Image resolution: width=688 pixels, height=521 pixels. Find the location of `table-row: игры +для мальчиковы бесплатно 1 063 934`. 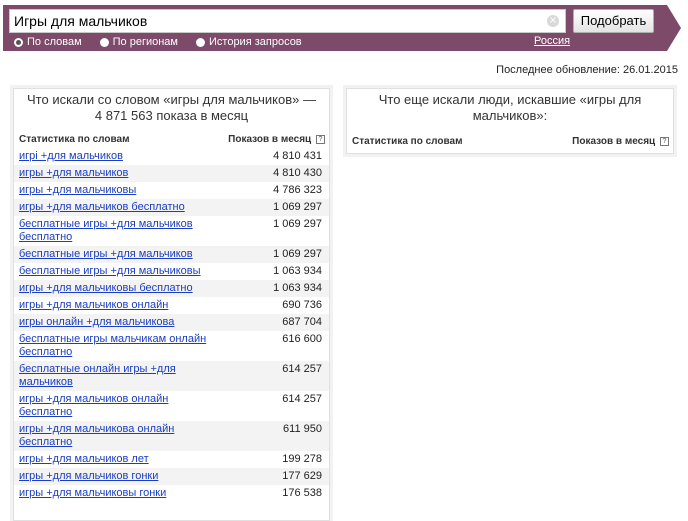

table-row: игры +для мальчиковы бесплатно 1 063 934 is located at coordinates (171, 288).